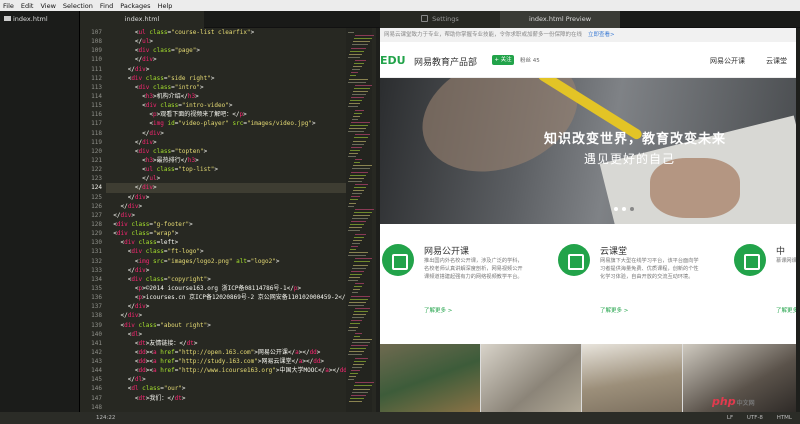 The height and width of the screenshot is (424, 800). What do you see at coordinates (96, 224) in the screenshot?
I see `line-number: 128` at bounding box center [96, 224].